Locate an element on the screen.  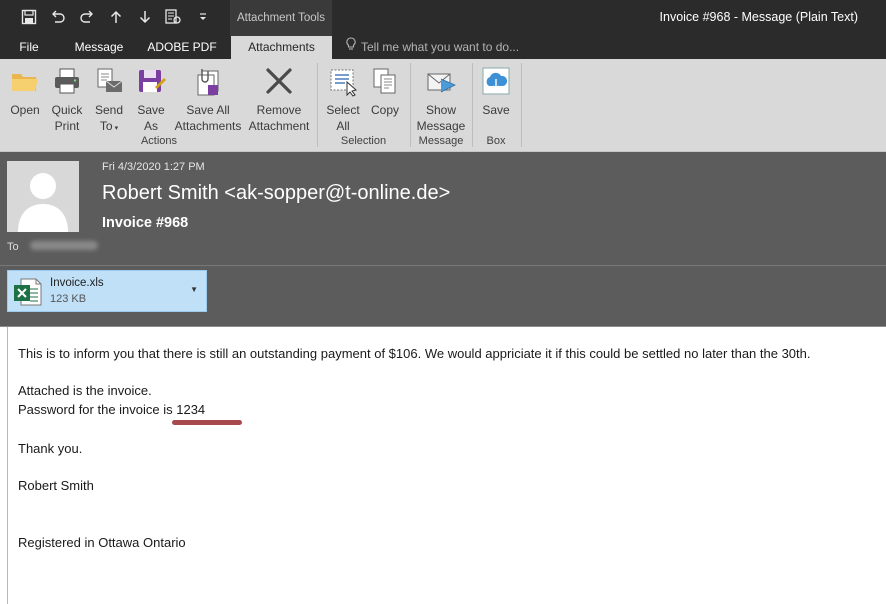
undo-icon is located at coordinates (58, 17).